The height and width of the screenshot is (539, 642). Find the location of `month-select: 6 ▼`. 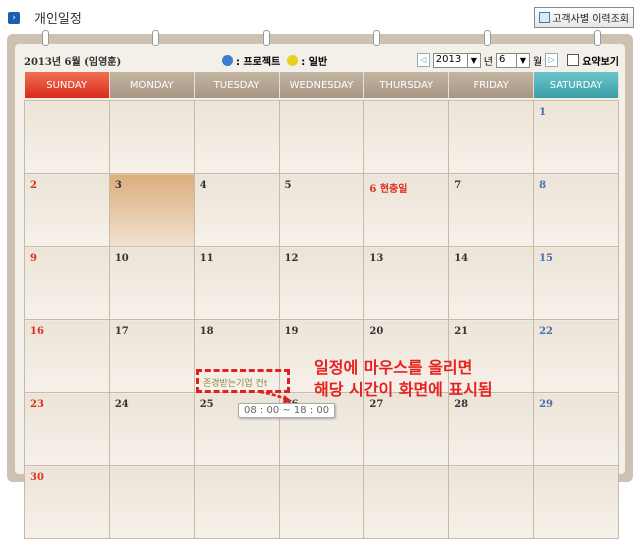

month-select: 6 ▼ is located at coordinates (512, 60).